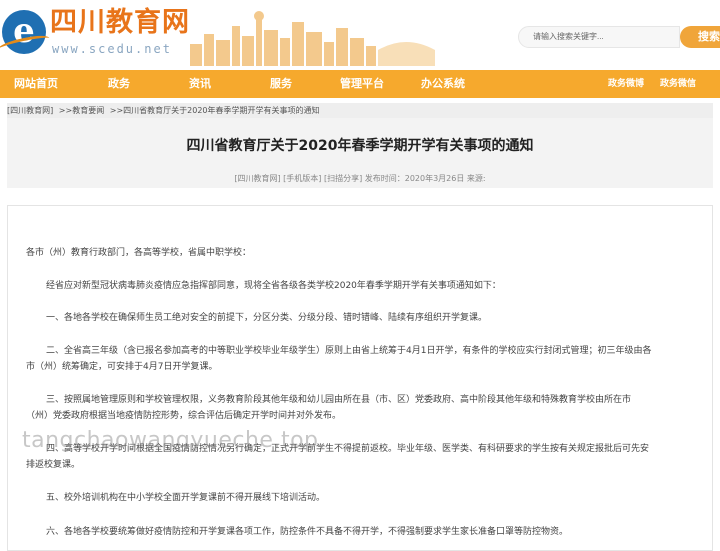 This screenshot has height=551, width=720. I want to click on nav-item-home: 网站首页, so click(36, 84).